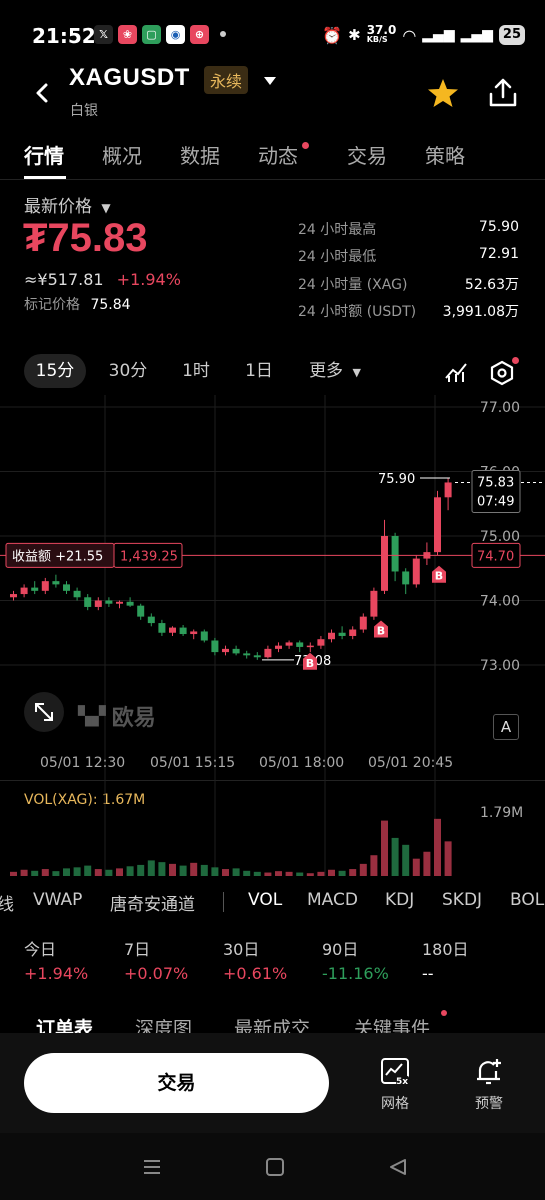 The image size is (545, 1200). What do you see at coordinates (398, 1169) in the screenshot?
I see `back-nav-button` at bounding box center [398, 1169].